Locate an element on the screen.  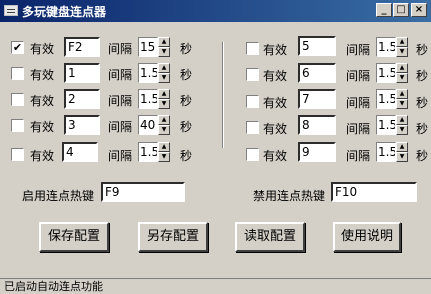
keyboard-icon is located at coordinates (11, 10).